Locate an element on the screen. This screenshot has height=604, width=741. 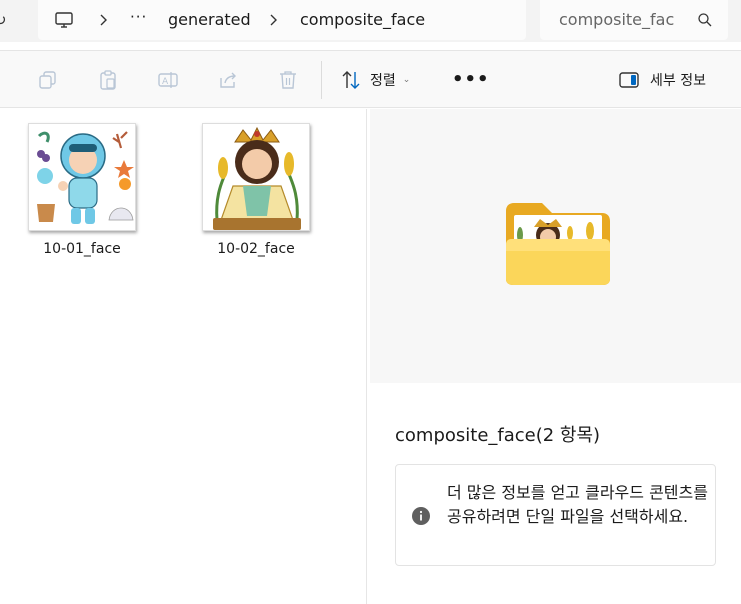
share-button is located at coordinates (228, 80).